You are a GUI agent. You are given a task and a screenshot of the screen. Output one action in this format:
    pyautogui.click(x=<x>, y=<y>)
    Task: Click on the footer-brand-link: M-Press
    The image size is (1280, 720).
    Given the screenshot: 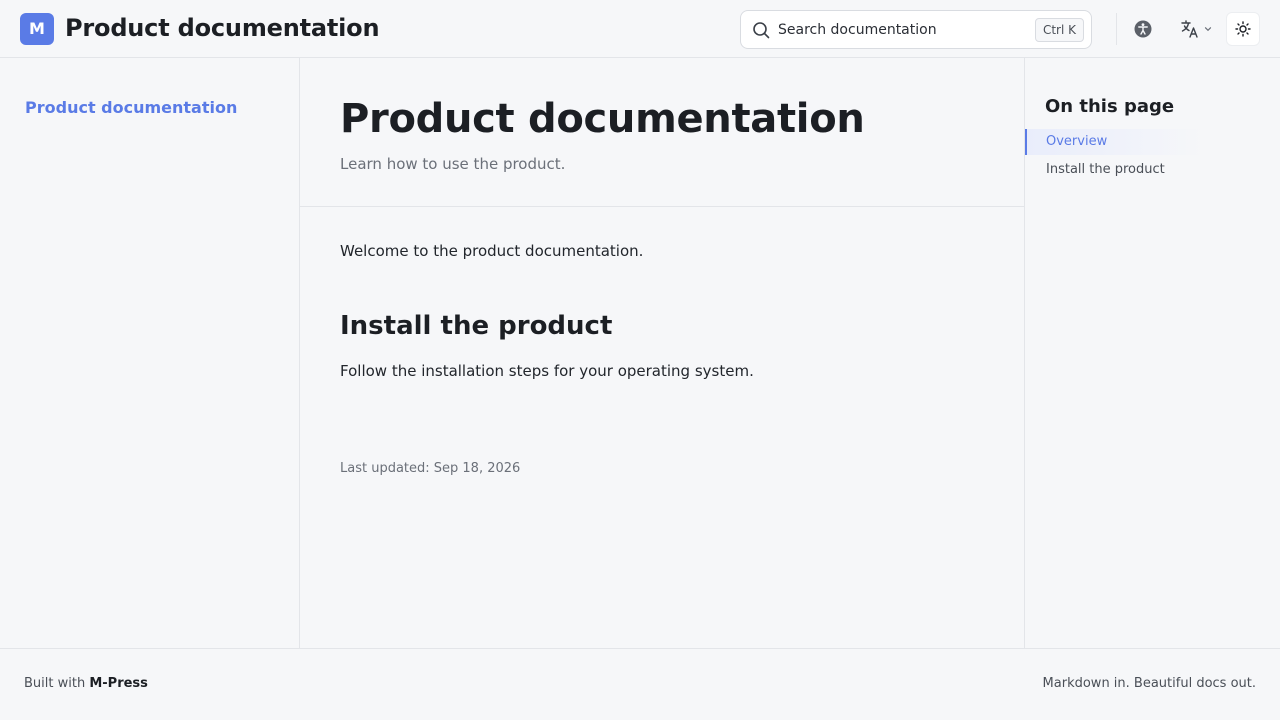 What is the action you would take?
    pyautogui.click(x=118, y=683)
    